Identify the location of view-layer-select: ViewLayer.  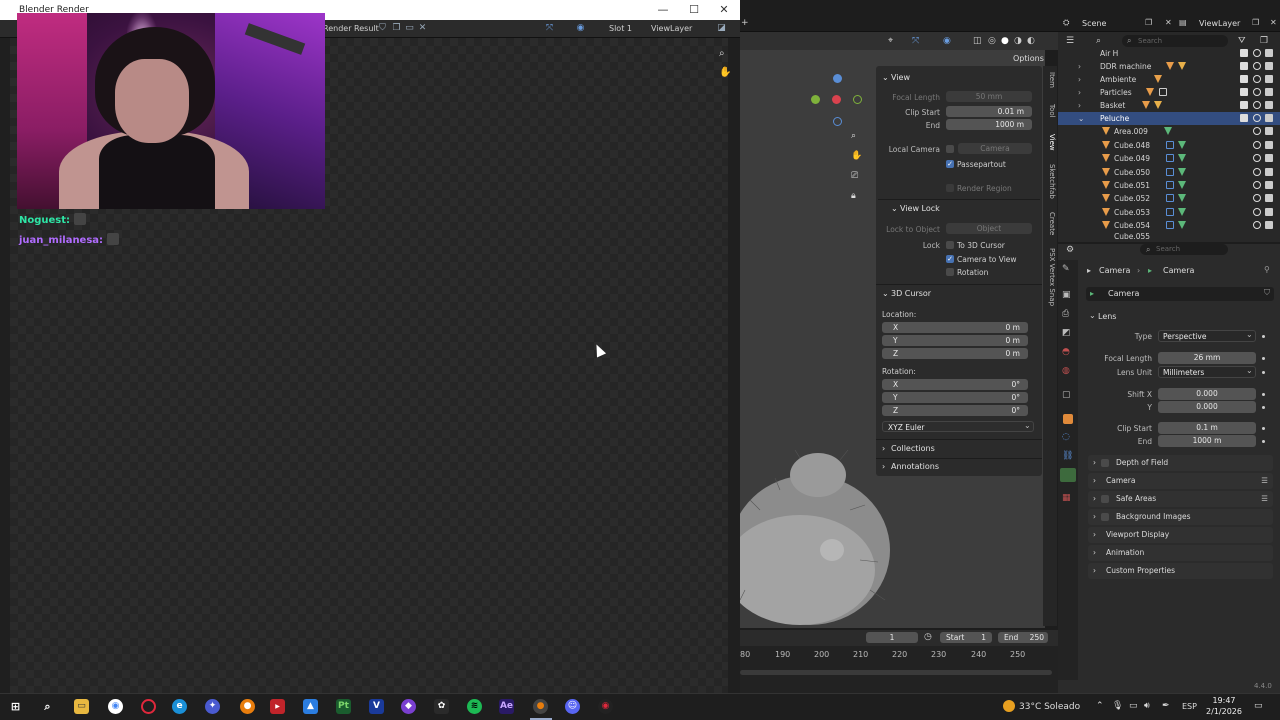
(1219, 23).